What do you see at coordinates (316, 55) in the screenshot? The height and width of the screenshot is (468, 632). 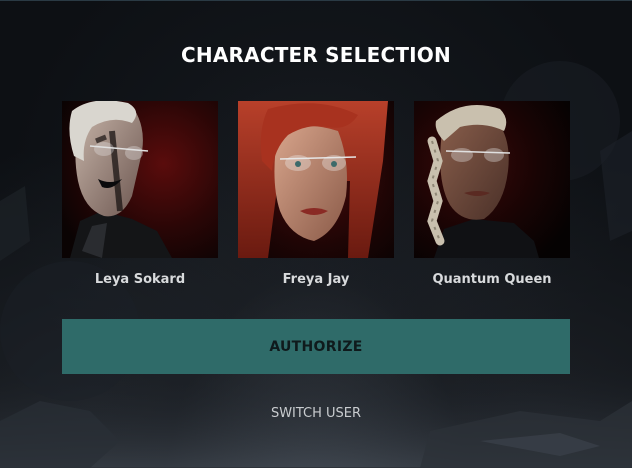 I see `page-title: CHARACTER SELECTION` at bounding box center [316, 55].